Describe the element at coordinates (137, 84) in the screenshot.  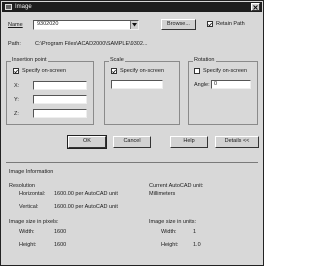
I see `scale-input` at that location.